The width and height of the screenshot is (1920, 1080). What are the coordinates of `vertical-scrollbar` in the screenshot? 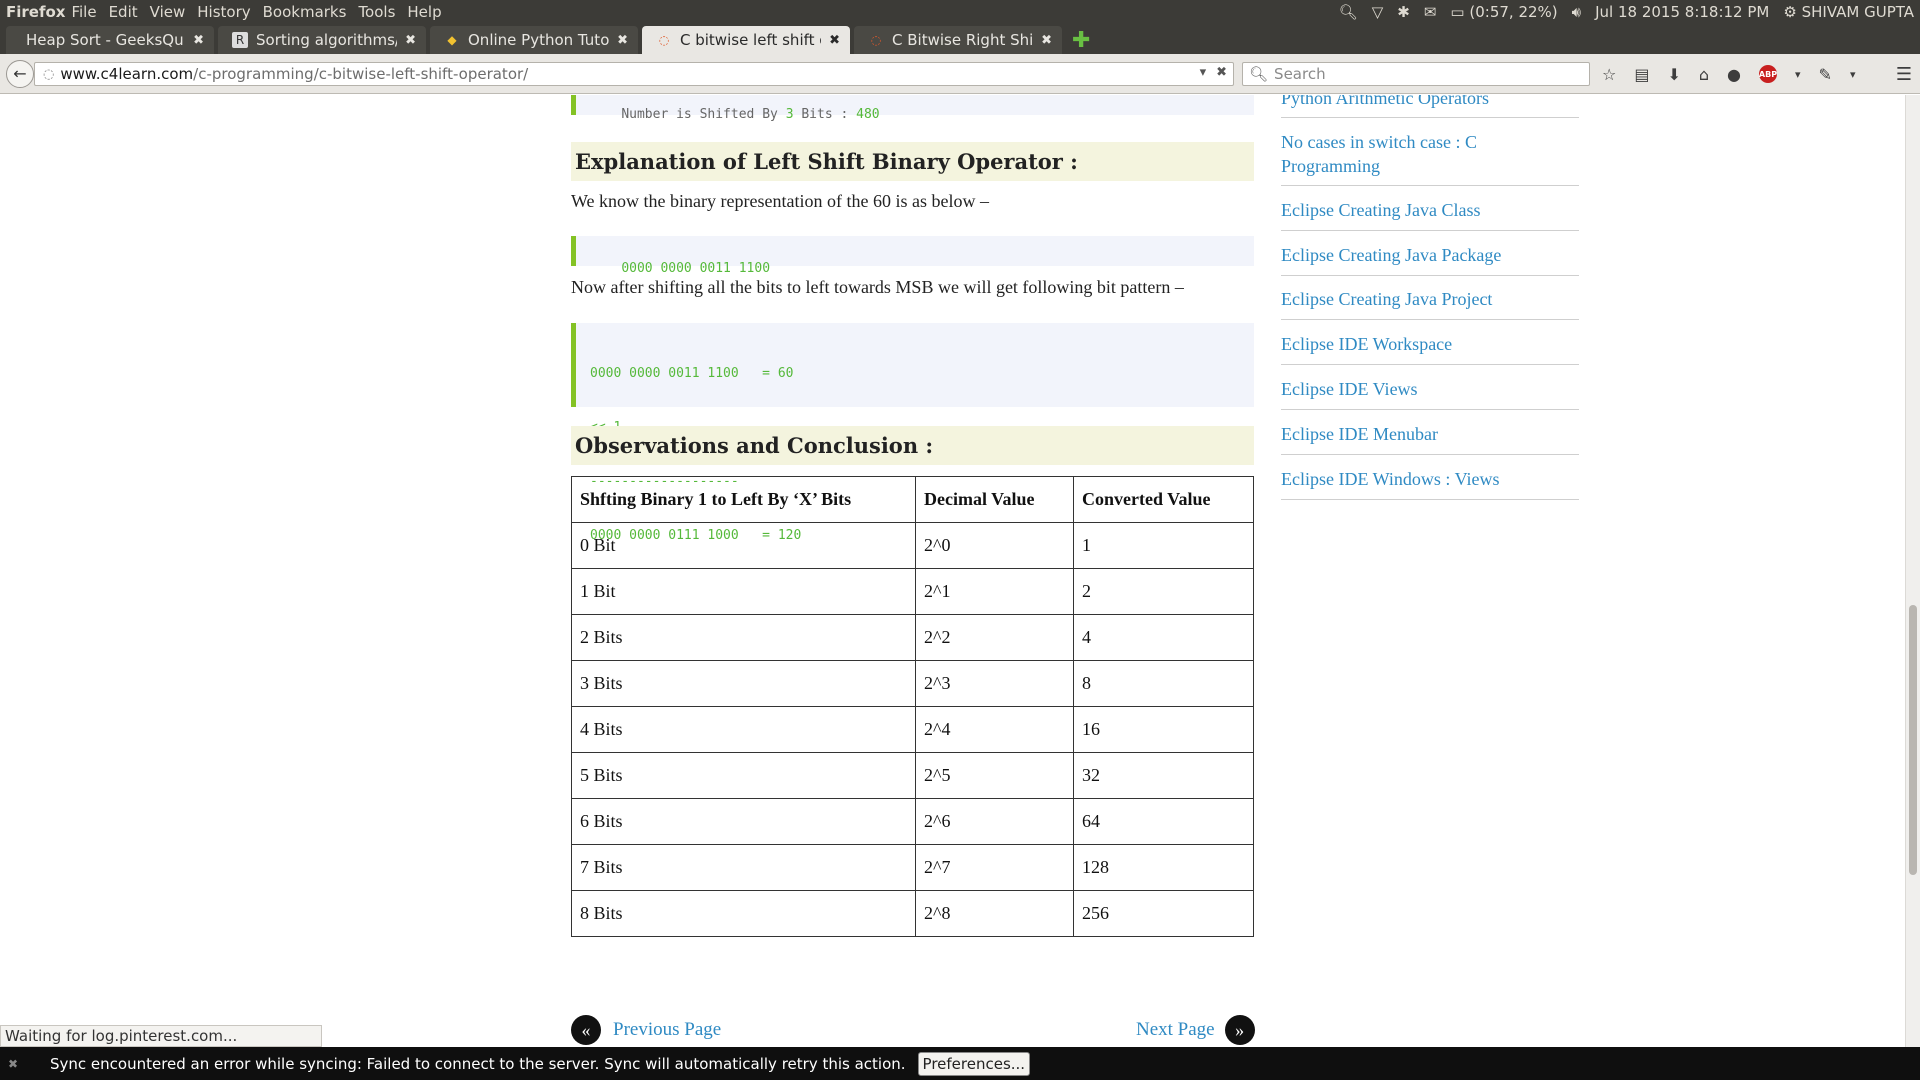 It's located at (1912, 571).